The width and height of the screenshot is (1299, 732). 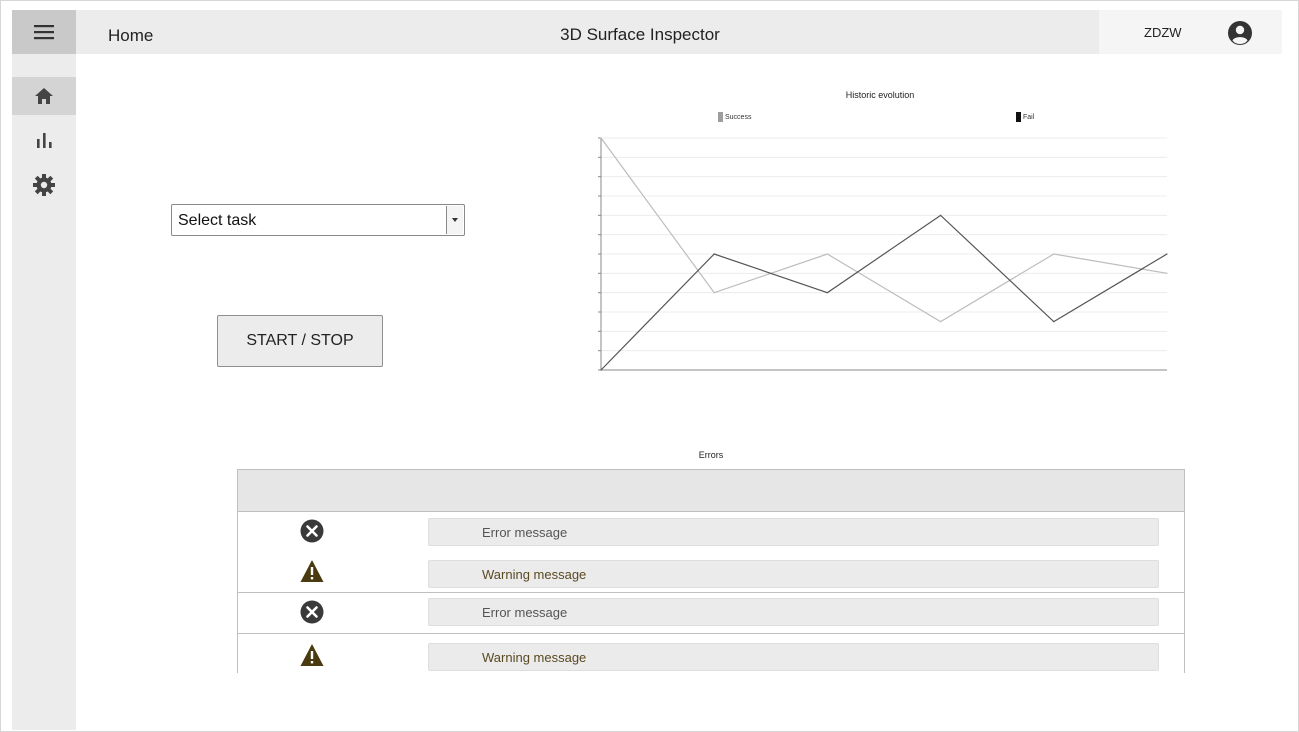 I want to click on user-name: ZDZW, so click(x=1163, y=32).